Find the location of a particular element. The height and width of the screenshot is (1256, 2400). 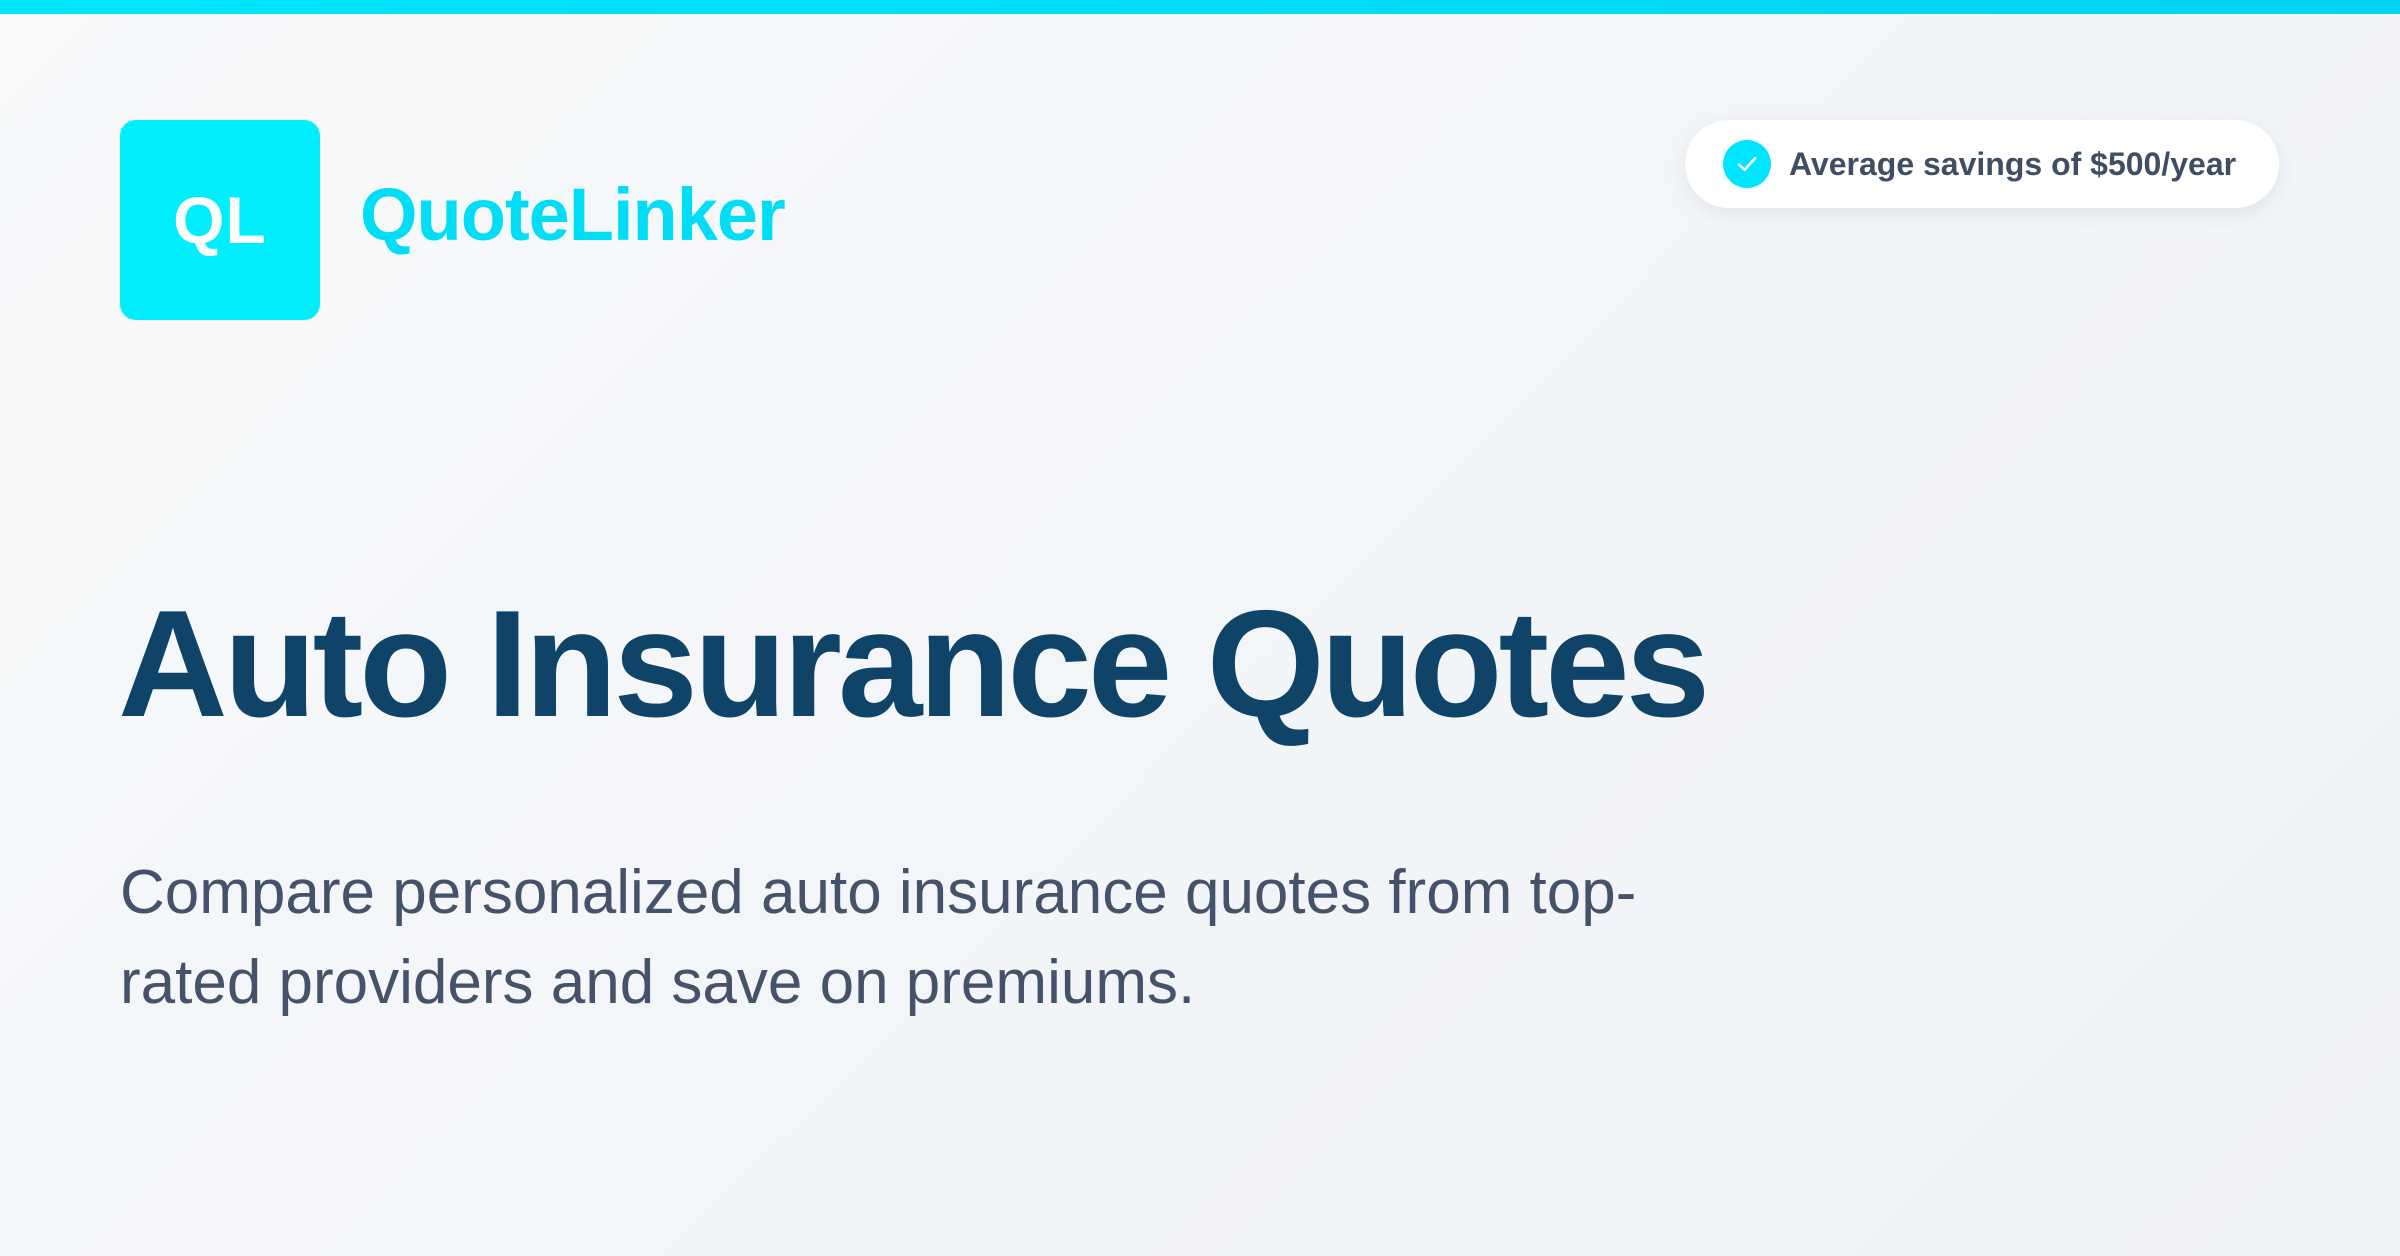

check-circle-icon is located at coordinates (1747, 164).